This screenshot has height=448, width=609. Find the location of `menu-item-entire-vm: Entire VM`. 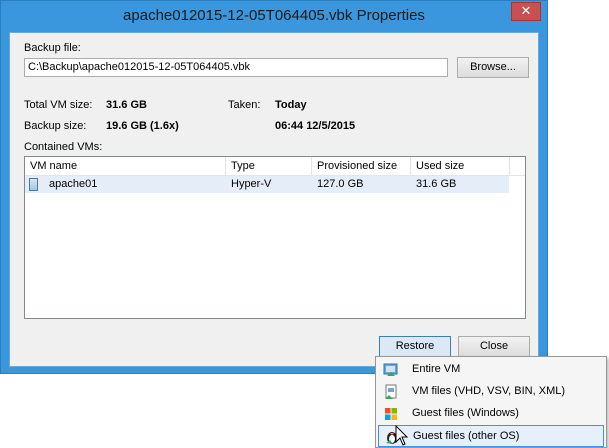

menu-item-entire-vm: Entire VM is located at coordinates (491, 370).